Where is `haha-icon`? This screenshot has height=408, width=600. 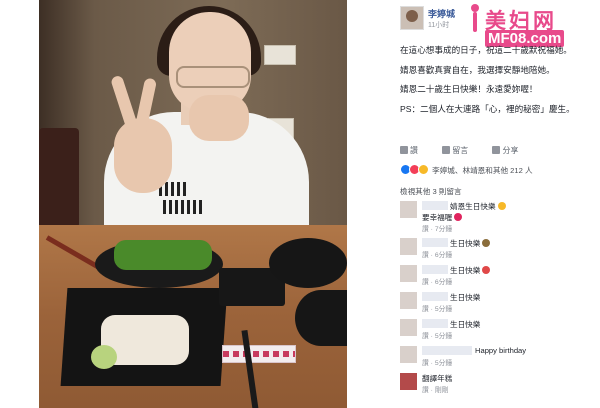 haha-icon is located at coordinates (423, 169).